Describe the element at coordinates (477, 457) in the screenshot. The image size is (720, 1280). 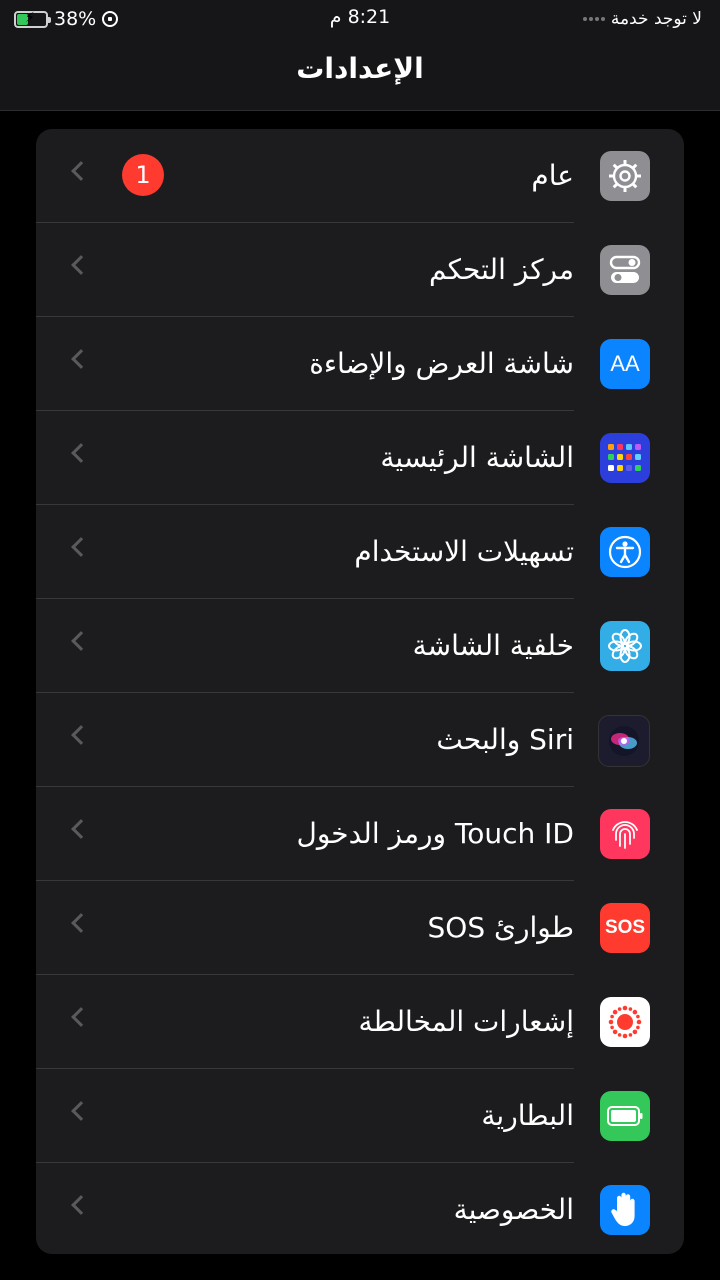
I see `row-label: الشاشة الرئيسية` at that location.